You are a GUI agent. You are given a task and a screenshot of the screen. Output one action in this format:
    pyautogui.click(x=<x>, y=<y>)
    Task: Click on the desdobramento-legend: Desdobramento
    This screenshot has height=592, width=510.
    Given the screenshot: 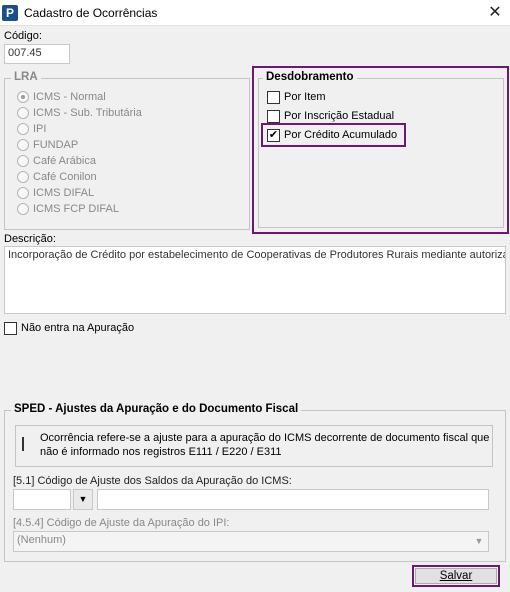 What is the action you would take?
    pyautogui.click(x=310, y=77)
    